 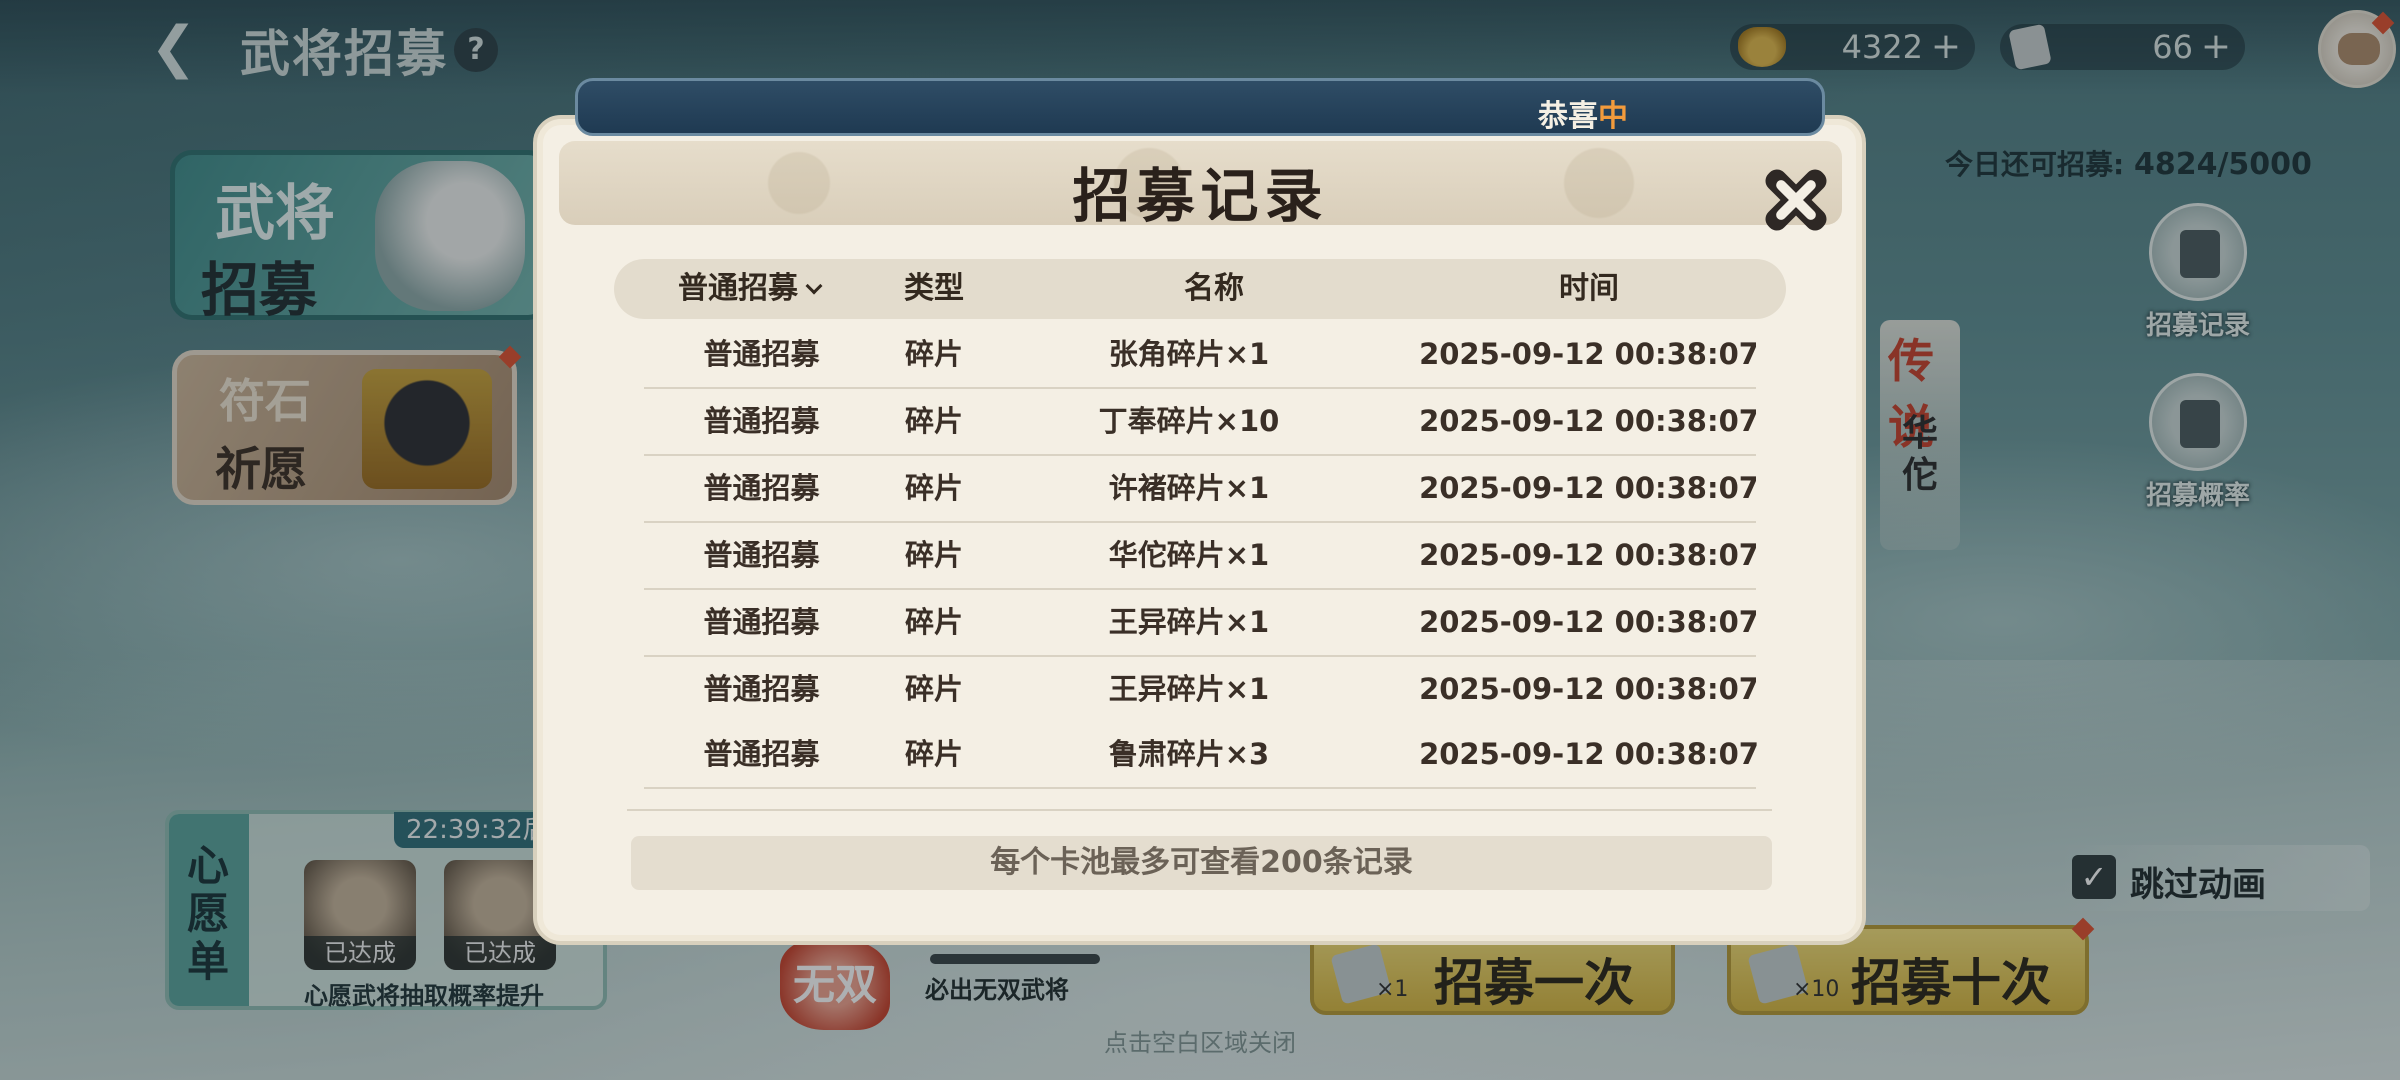 What do you see at coordinates (1199, 810) in the screenshot?
I see `list-divider` at bounding box center [1199, 810].